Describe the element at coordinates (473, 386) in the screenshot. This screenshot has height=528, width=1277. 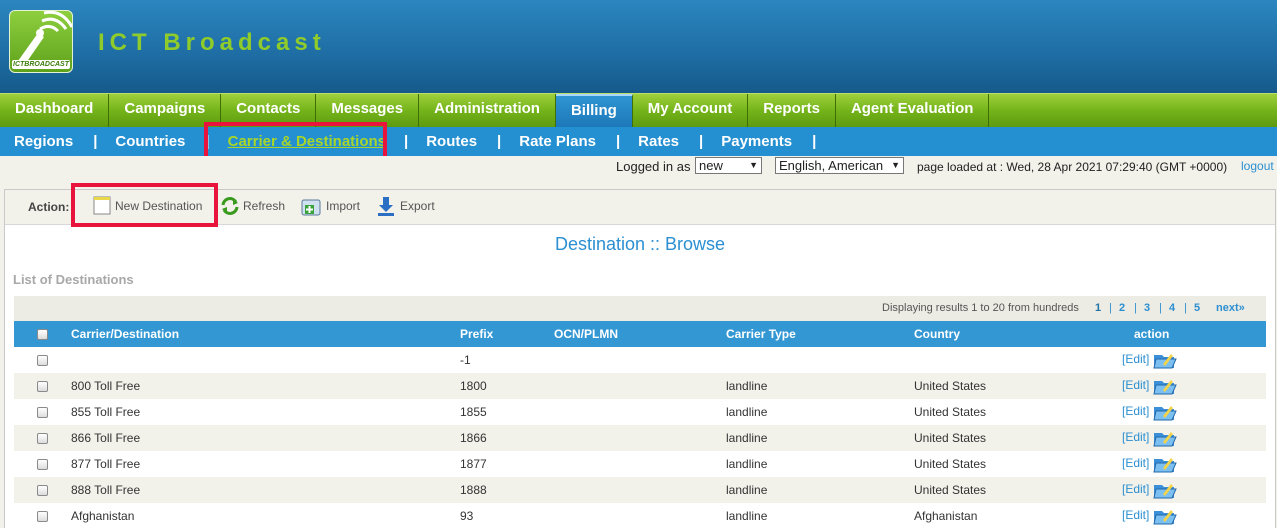
I see `cell-prefix: 1800` at that location.